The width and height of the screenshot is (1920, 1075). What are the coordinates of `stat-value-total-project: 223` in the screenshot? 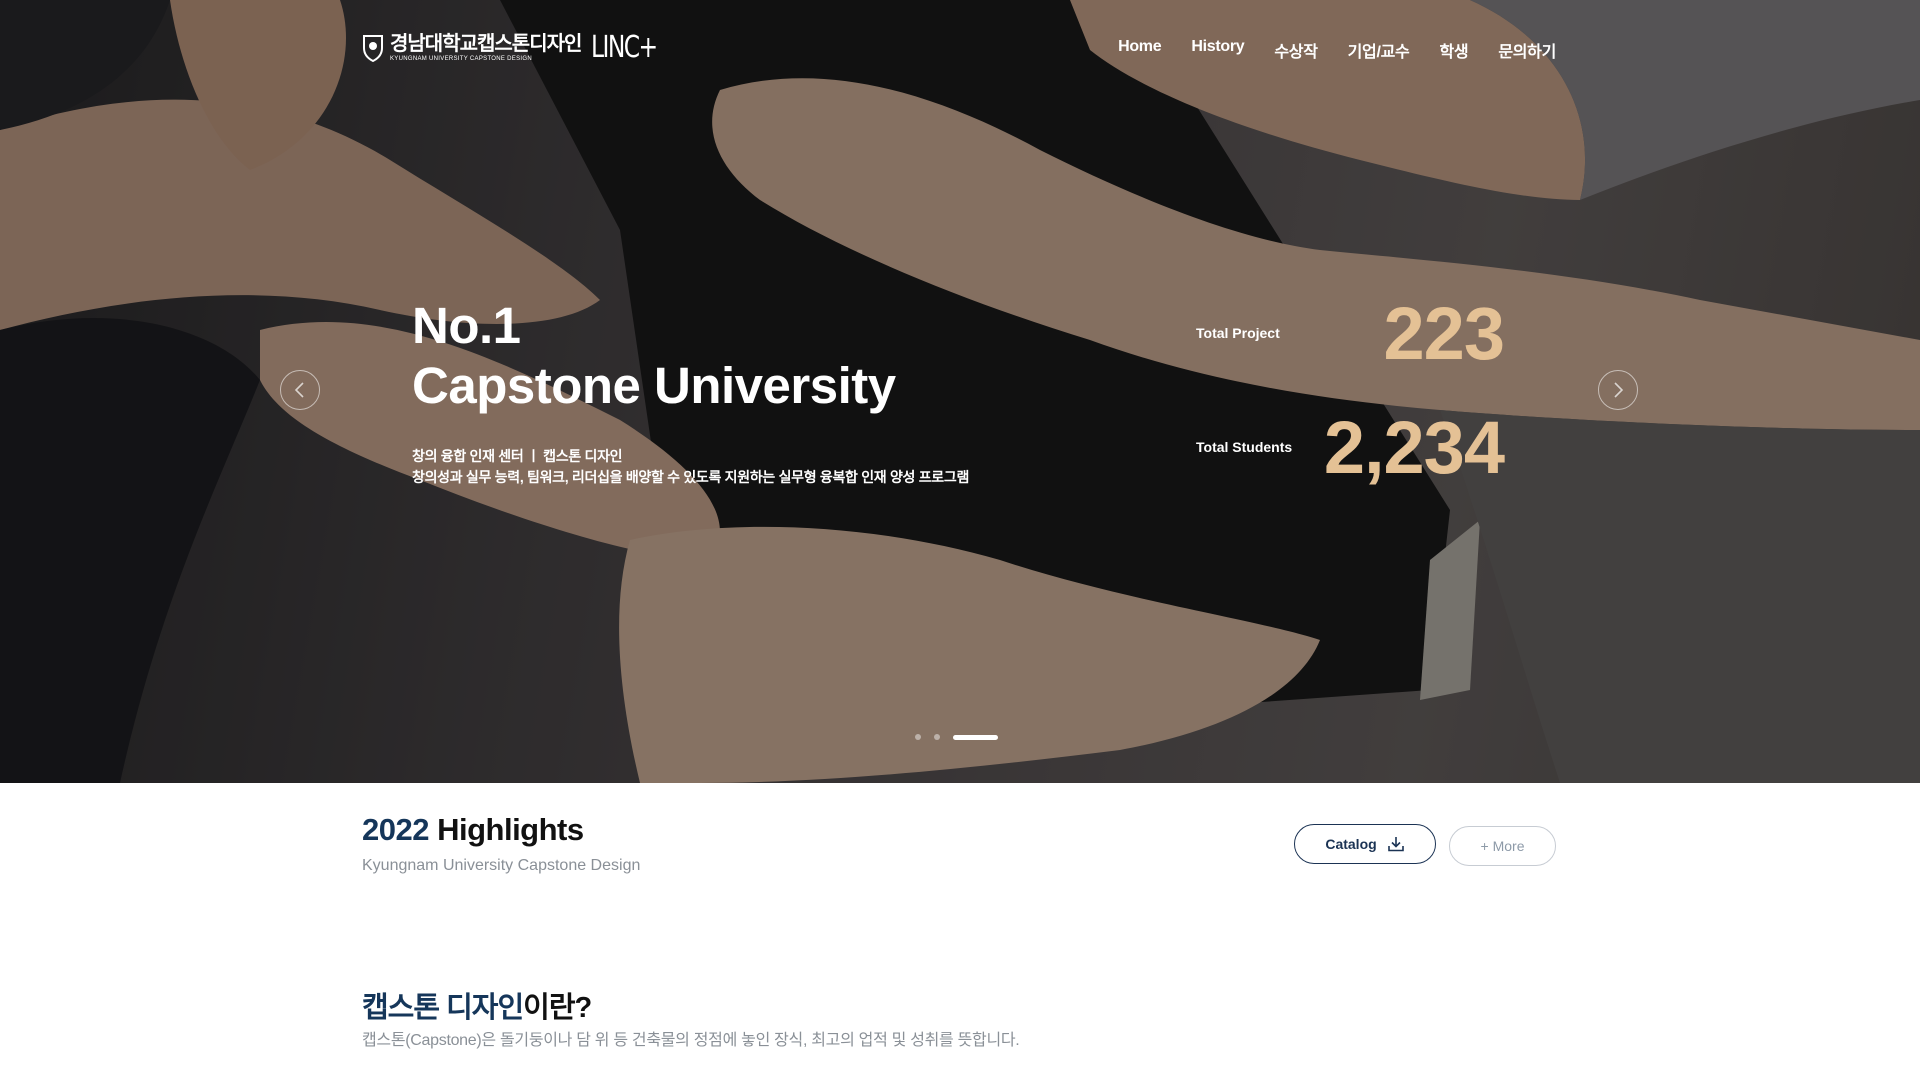 It's located at (1444, 333).